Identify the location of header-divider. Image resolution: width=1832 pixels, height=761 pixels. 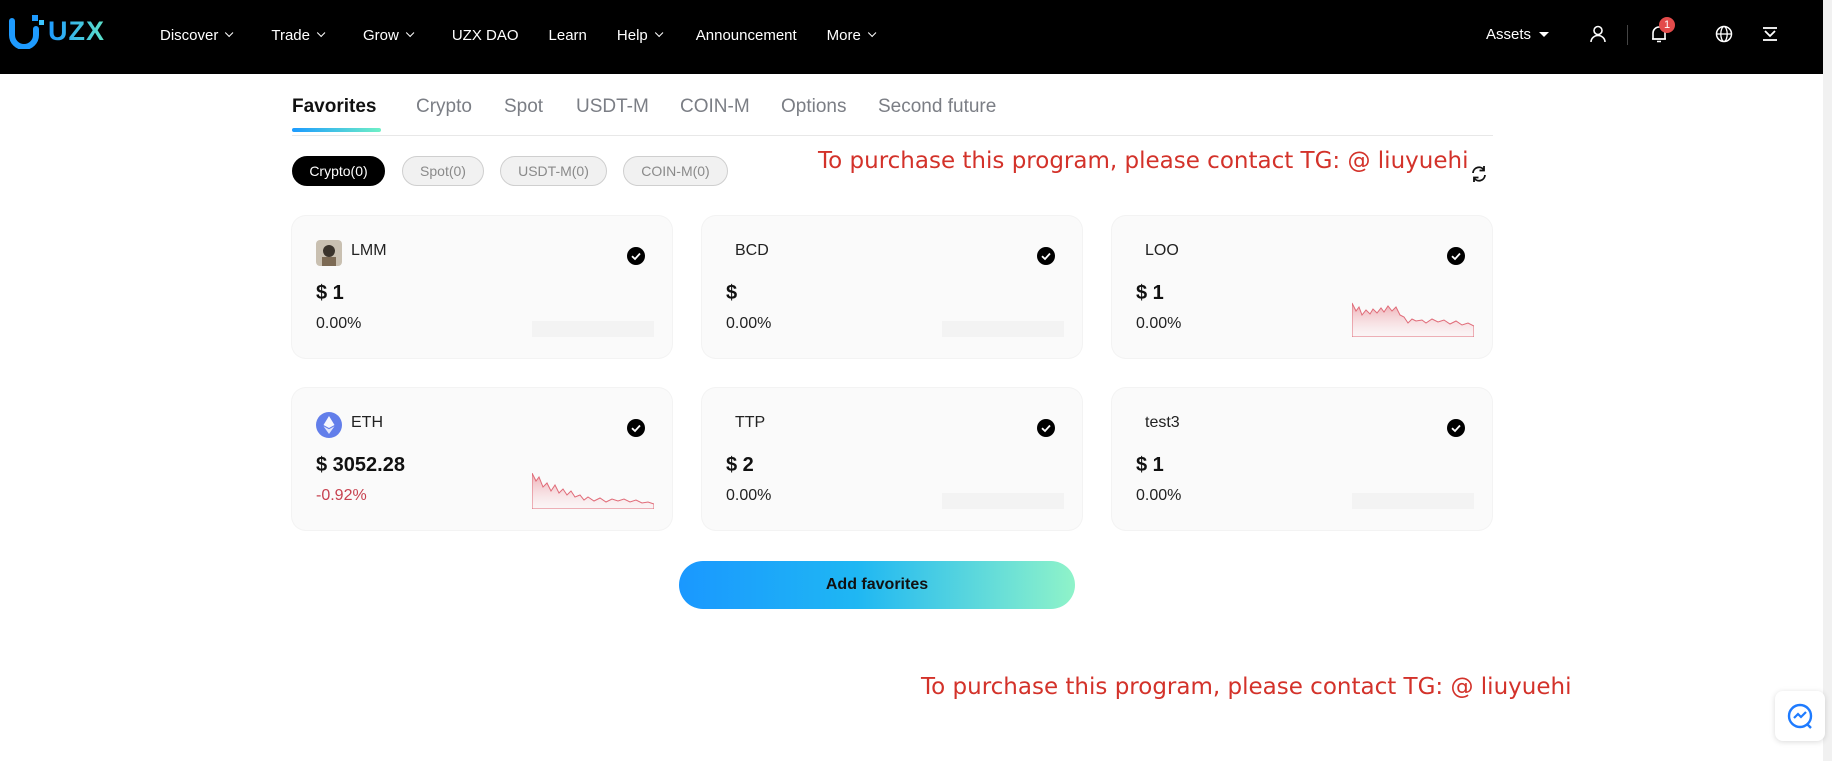
(1627, 35).